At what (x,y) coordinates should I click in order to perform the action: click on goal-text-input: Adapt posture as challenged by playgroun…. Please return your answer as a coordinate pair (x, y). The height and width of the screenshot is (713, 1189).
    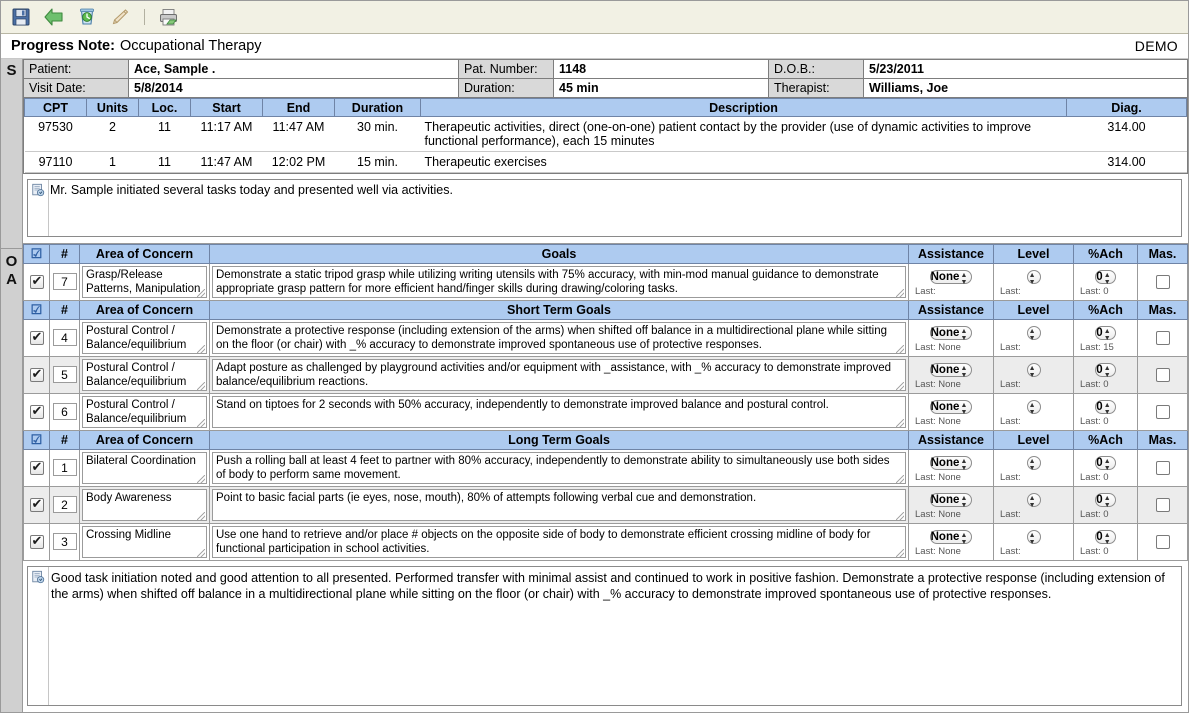
    Looking at the image, I should click on (559, 375).